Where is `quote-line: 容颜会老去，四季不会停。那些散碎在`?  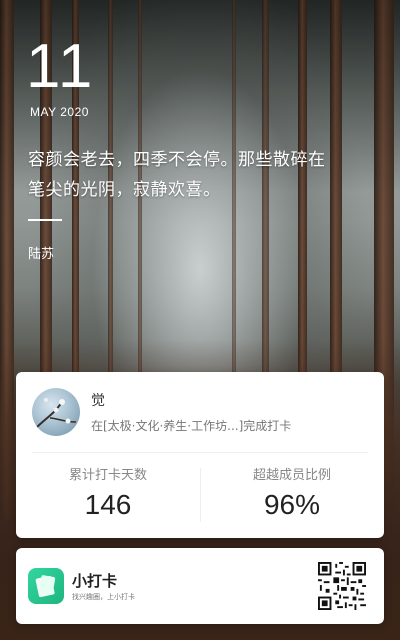 quote-line: 容颜会老去，四季不会停。那些散碎在 is located at coordinates (177, 160).